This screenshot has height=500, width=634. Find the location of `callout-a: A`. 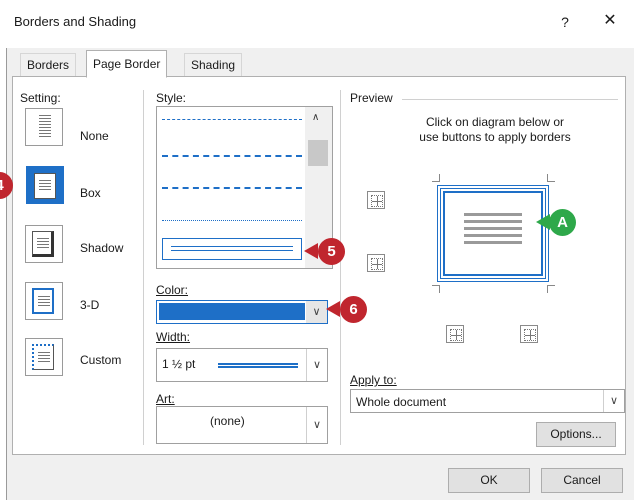

callout-a: A is located at coordinates (562, 222).